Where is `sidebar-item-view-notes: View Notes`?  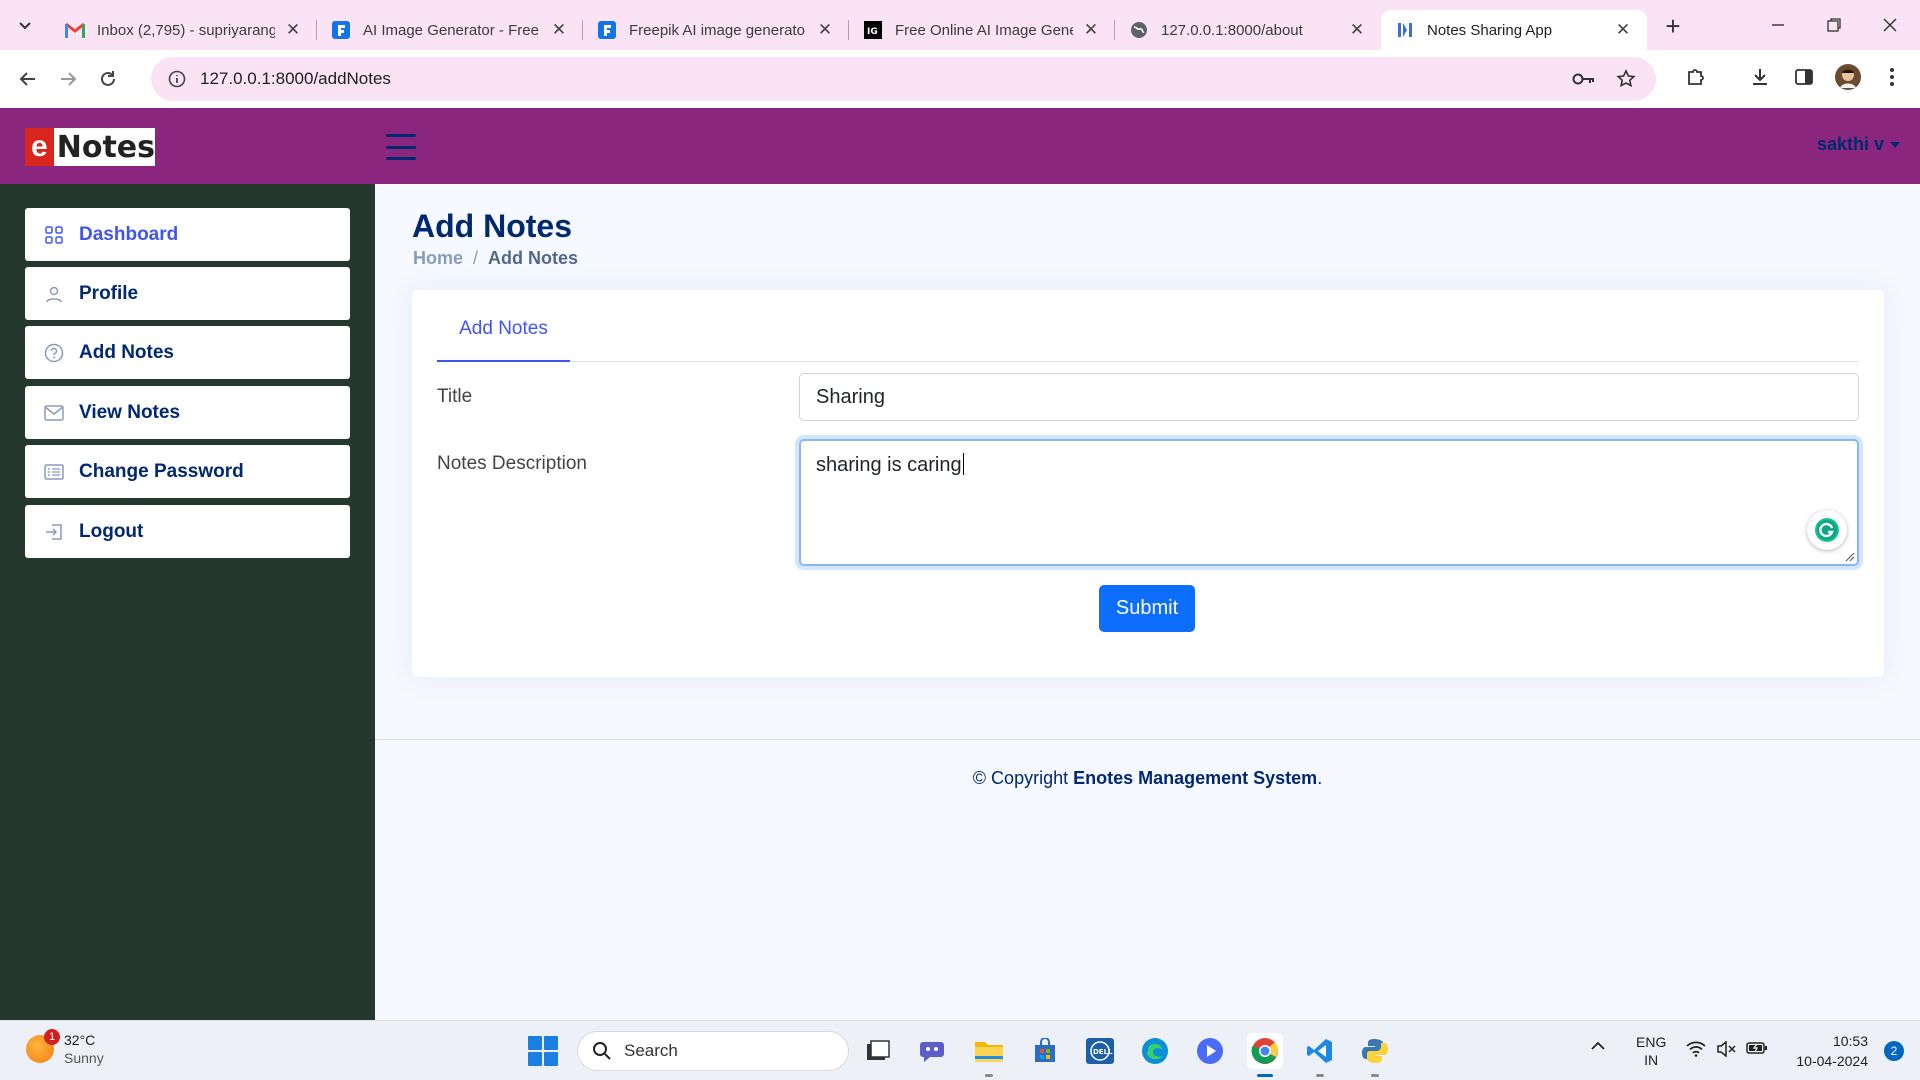 sidebar-item-view-notes: View Notes is located at coordinates (187, 412).